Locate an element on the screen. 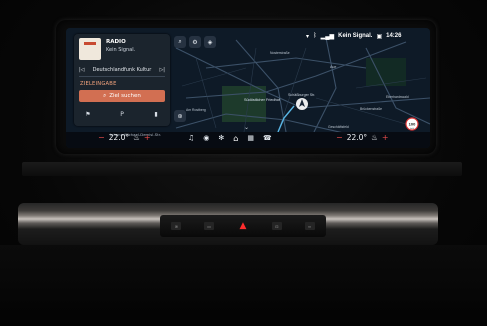 The image size is (487, 326). destination-heading: ZIELEINGABE is located at coordinates (98, 84).